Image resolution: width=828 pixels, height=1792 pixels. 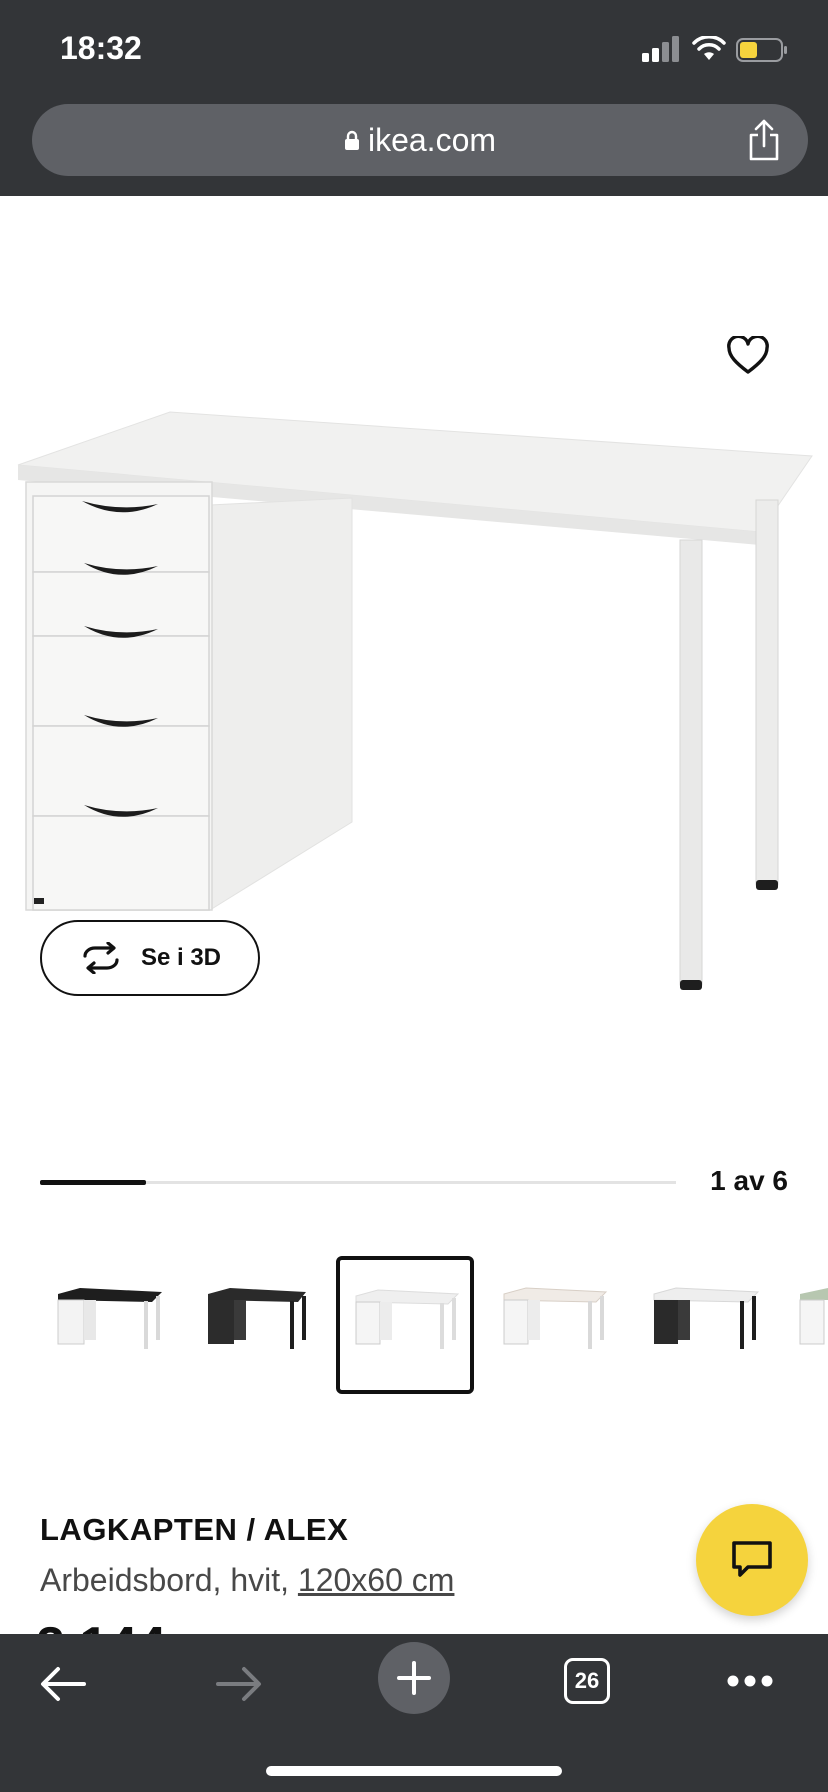 I want to click on product-description: Arbeidsbord, hvit, 120x60 cm, so click(x=247, y=1580).